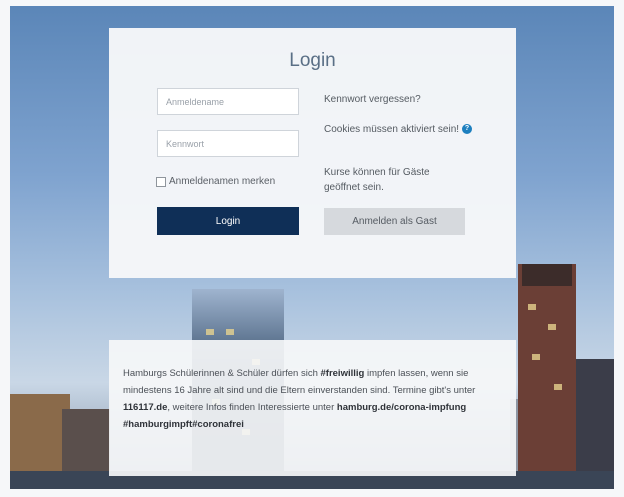 This screenshot has width=624, height=497. Describe the element at coordinates (467, 129) in the screenshot. I see `question-circle-icon: ?` at that location.